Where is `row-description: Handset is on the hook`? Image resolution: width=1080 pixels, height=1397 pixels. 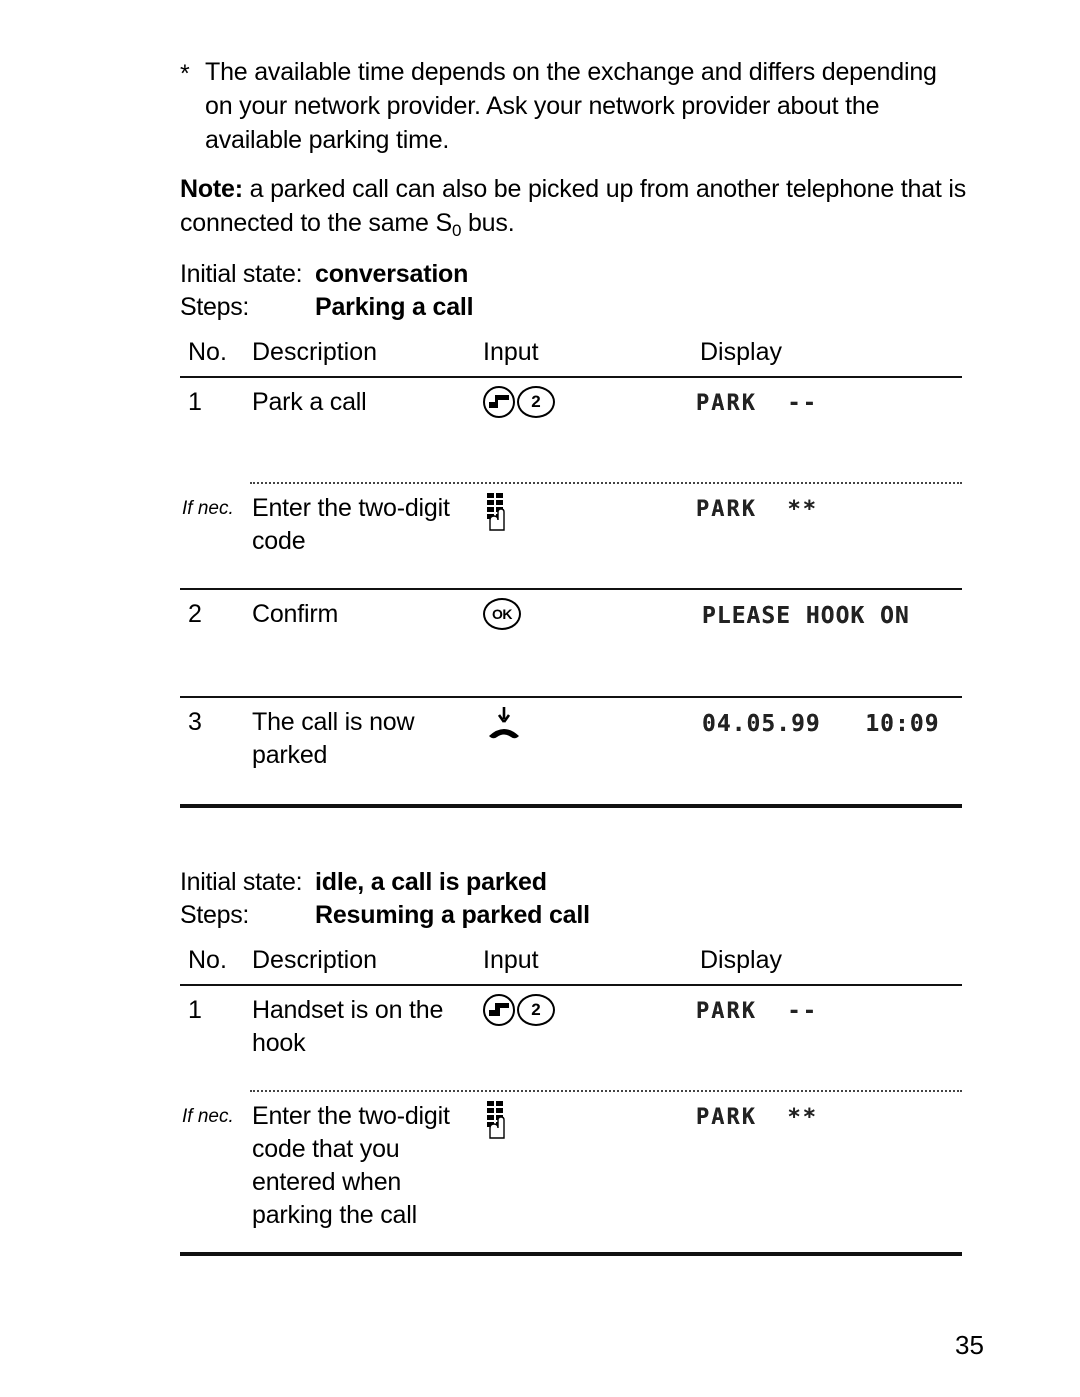
row-description: Handset is on the hook is located at coordinates (348, 1026).